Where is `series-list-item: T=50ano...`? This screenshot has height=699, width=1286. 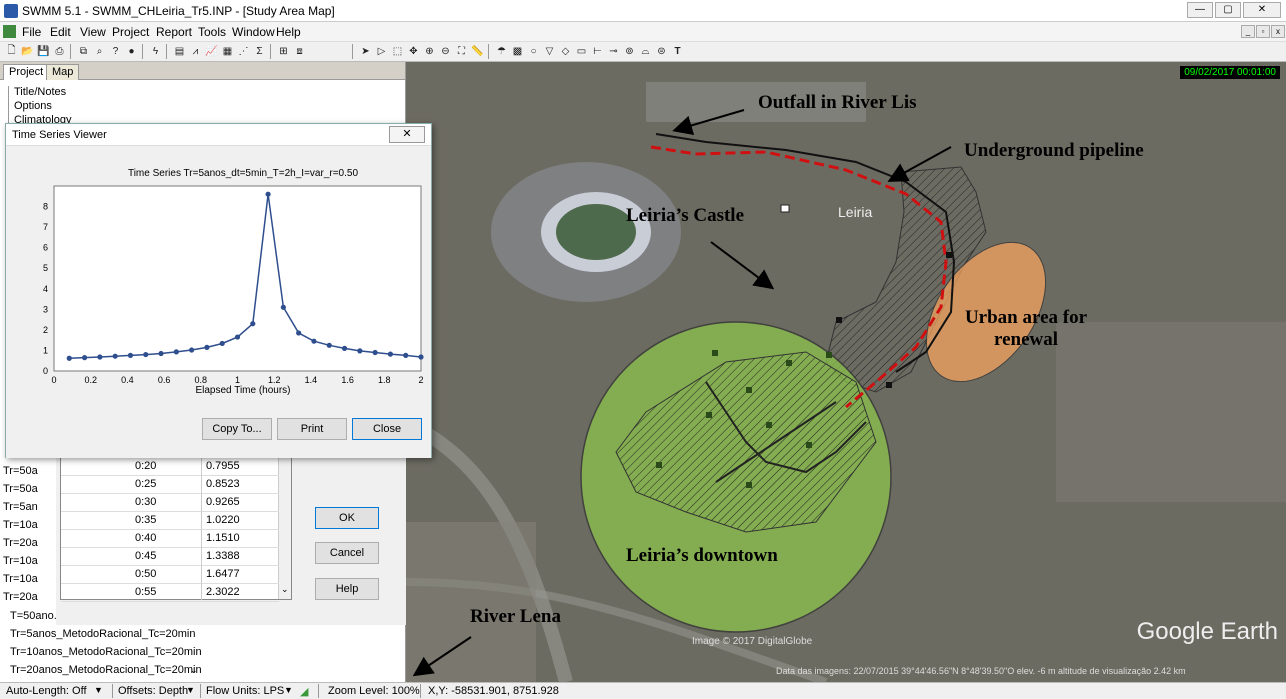 series-list-item: T=50ano... is located at coordinates (36, 619).